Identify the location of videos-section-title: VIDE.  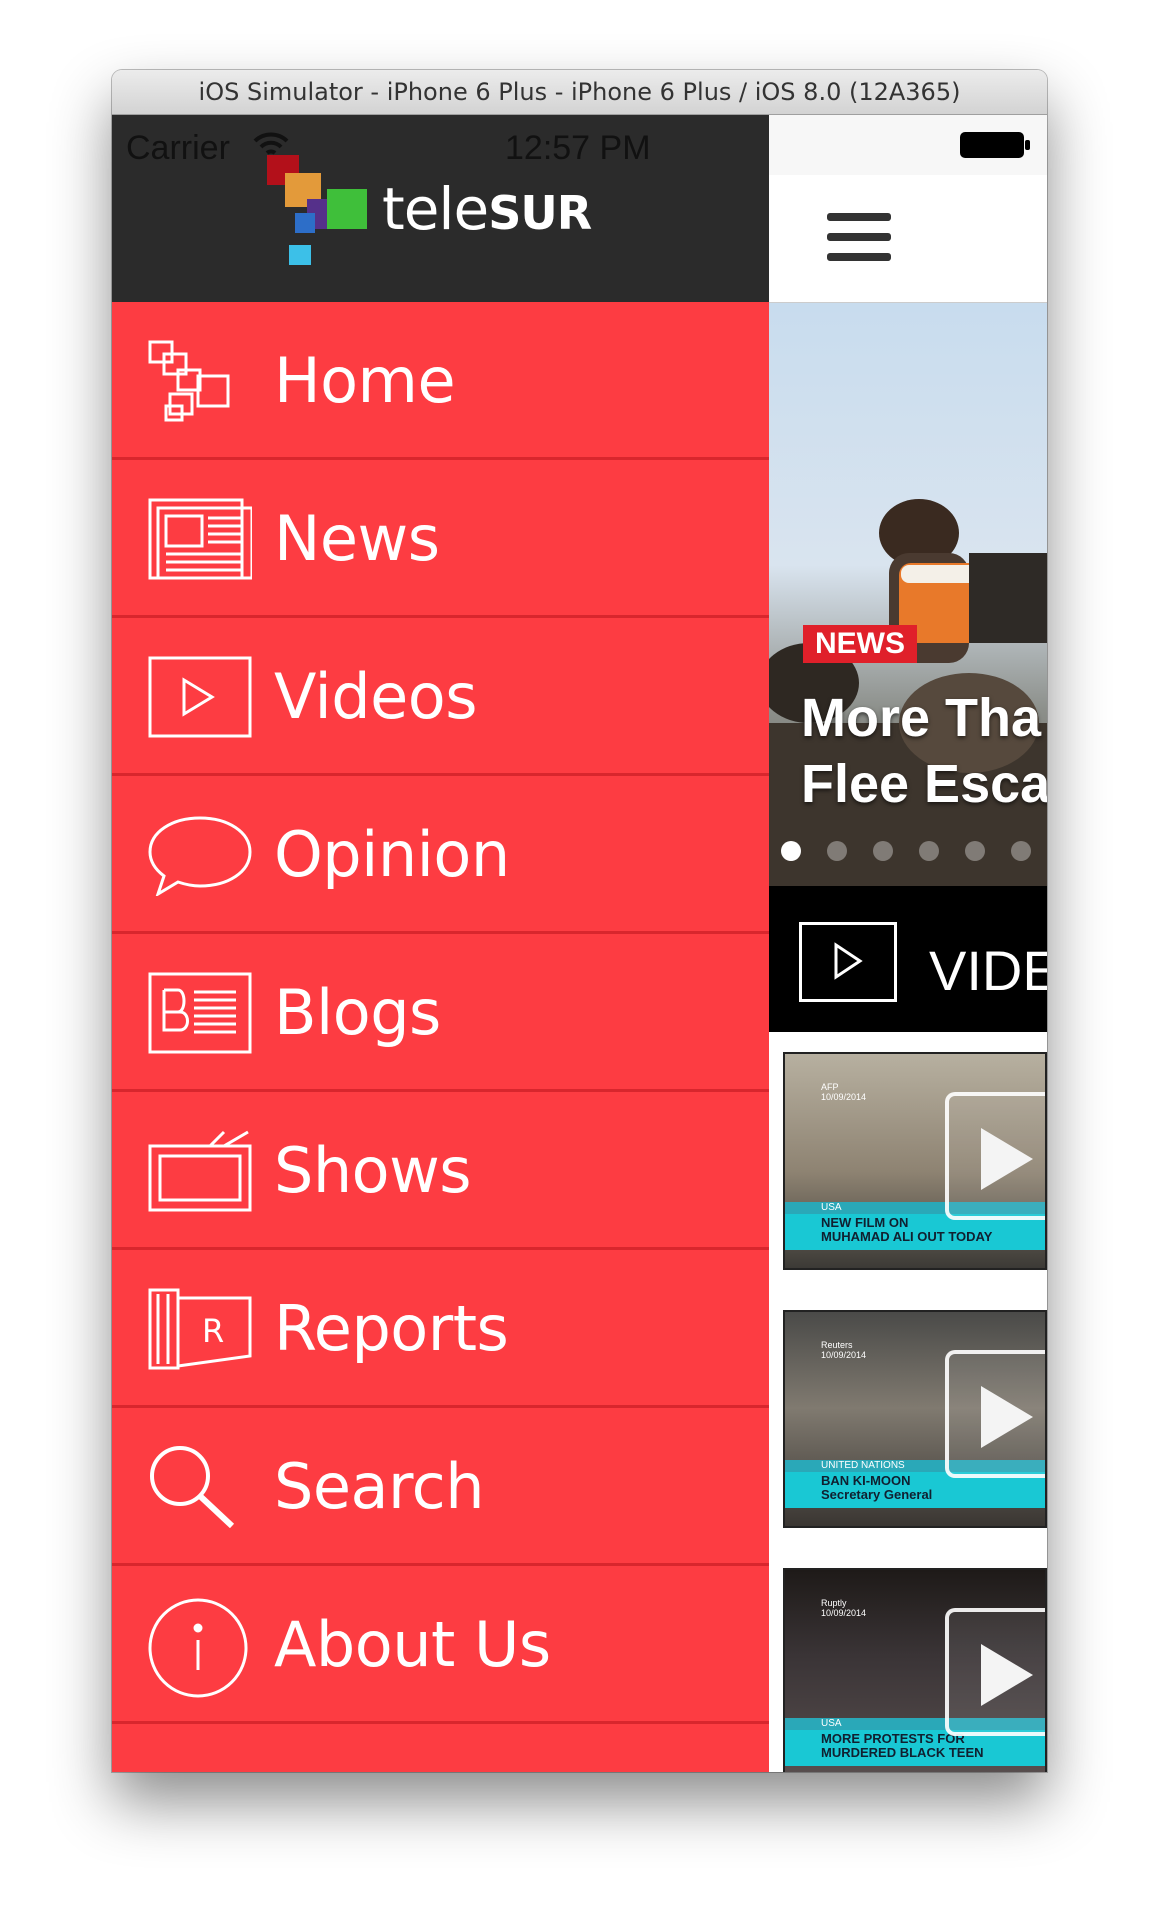
(988, 970).